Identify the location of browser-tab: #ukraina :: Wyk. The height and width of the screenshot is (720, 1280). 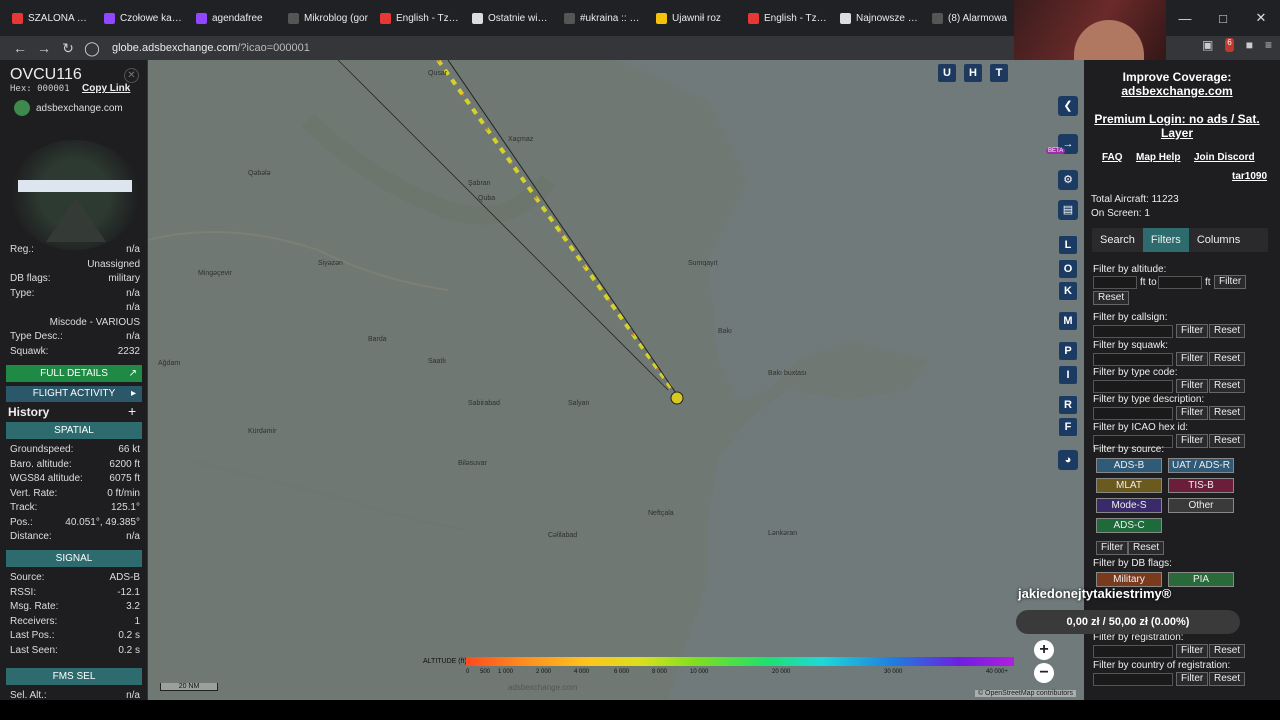
(604, 18).